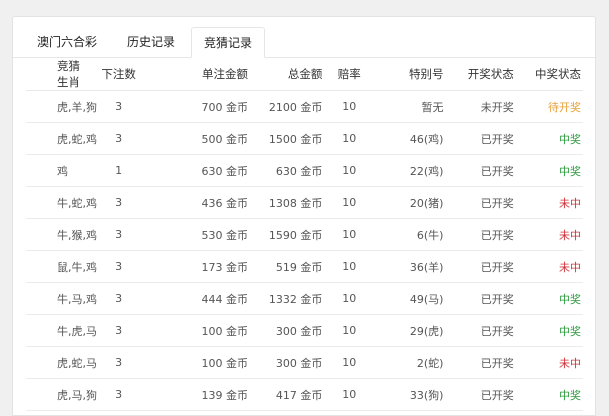 This screenshot has height=416, width=609. Describe the element at coordinates (199, 170) in the screenshot. I see `cell-unit-amount: 630 金币` at that location.